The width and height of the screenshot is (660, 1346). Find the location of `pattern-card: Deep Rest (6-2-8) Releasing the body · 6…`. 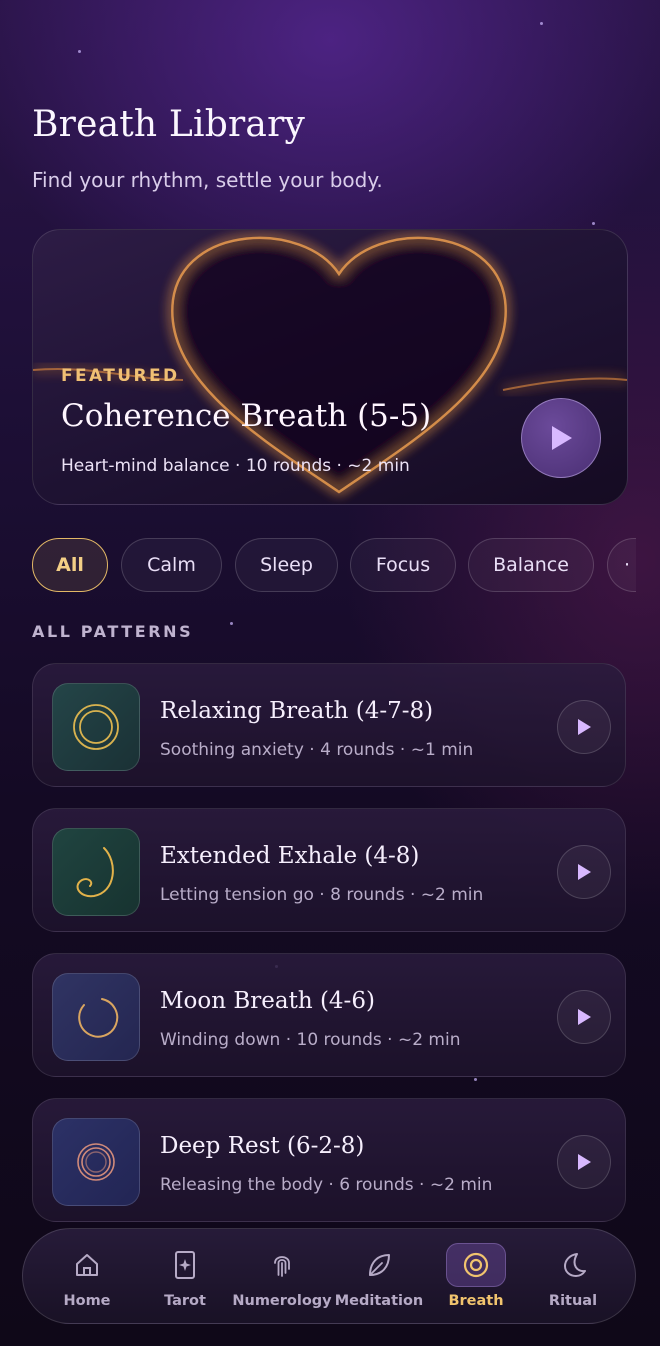

pattern-card: Deep Rest (6-2-8) Releasing the body · 6… is located at coordinates (329, 1160).